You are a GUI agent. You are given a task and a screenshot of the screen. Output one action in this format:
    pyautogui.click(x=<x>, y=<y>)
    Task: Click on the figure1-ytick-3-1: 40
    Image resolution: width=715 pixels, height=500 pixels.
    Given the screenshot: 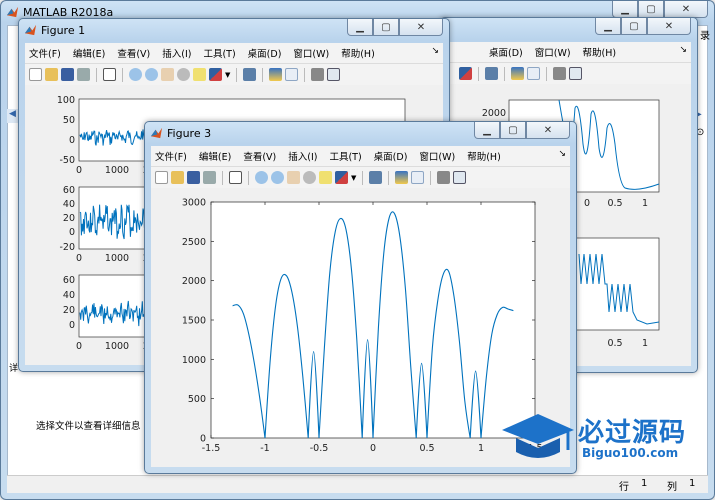 What is the action you would take?
    pyautogui.click(x=69, y=295)
    